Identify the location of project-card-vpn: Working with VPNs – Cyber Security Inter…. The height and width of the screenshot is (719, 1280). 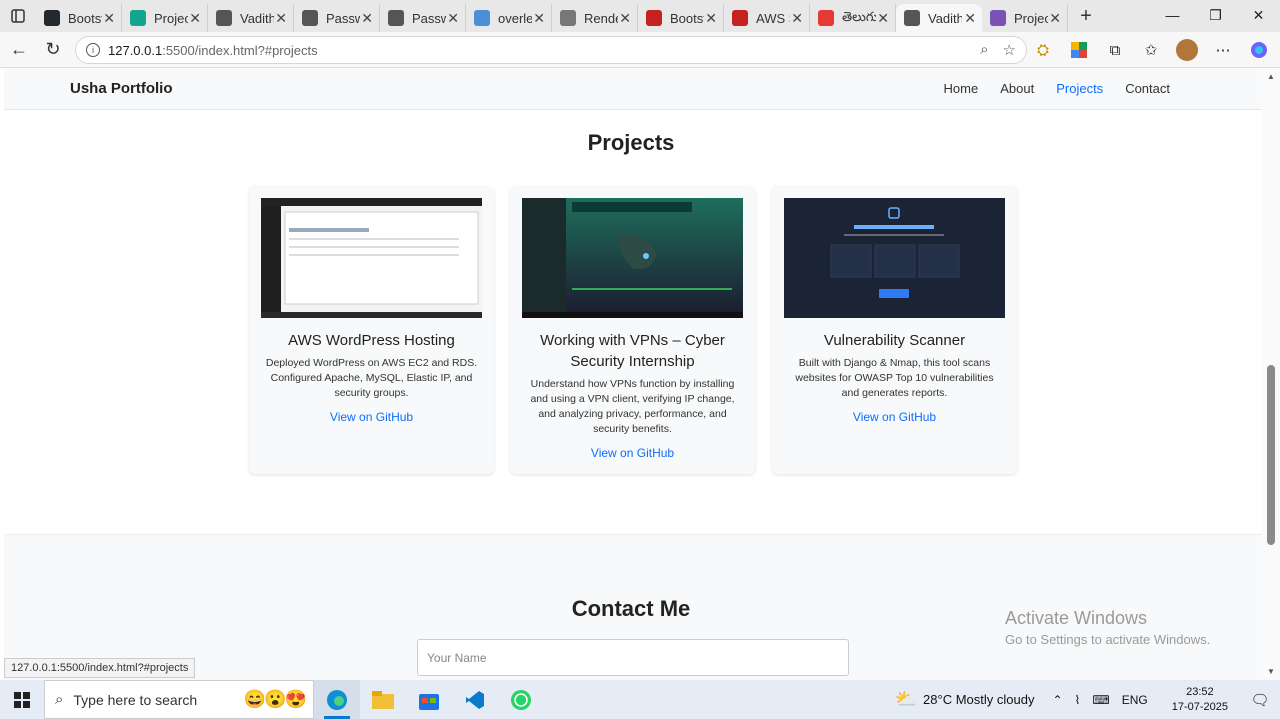
(632, 330).